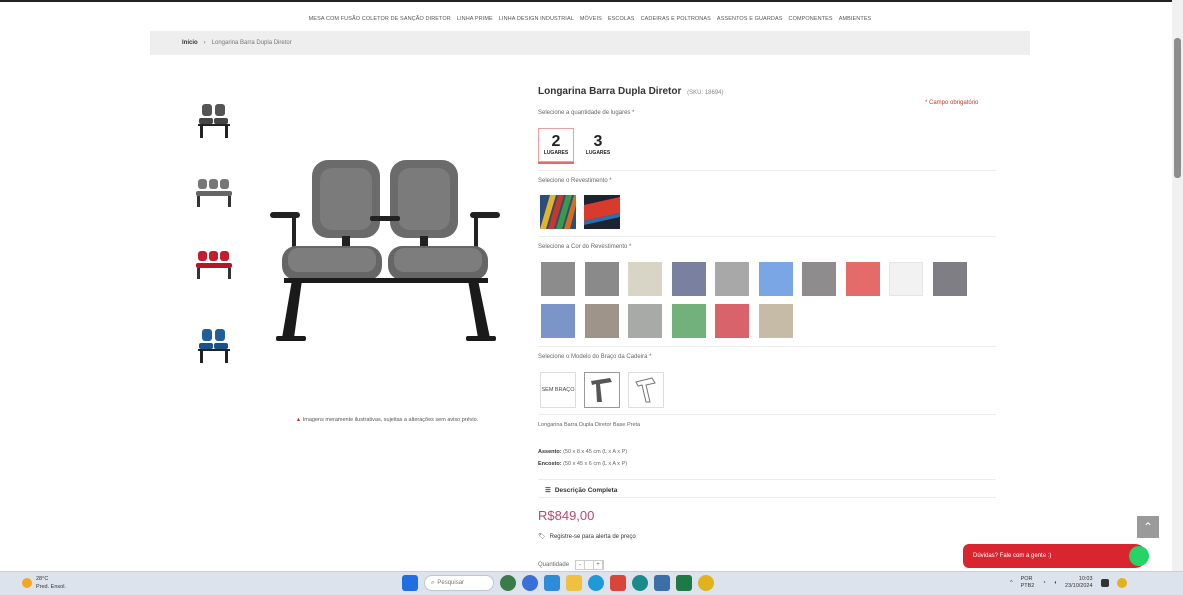 The height and width of the screenshot is (595, 1183). I want to click on nav-item: MESA COM FUSÃO COLETOR DE SANÇÃO DIRETOR, so click(380, 19).